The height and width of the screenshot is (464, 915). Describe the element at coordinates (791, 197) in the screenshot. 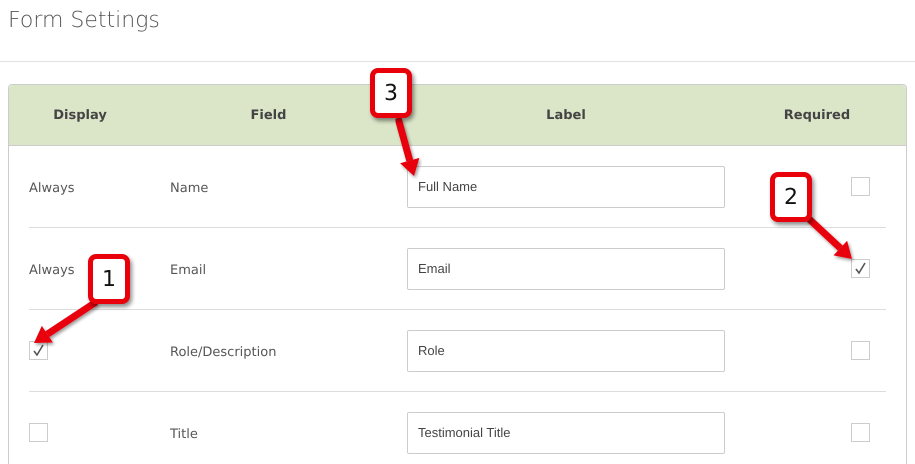

I see `callout-badge: 2` at that location.